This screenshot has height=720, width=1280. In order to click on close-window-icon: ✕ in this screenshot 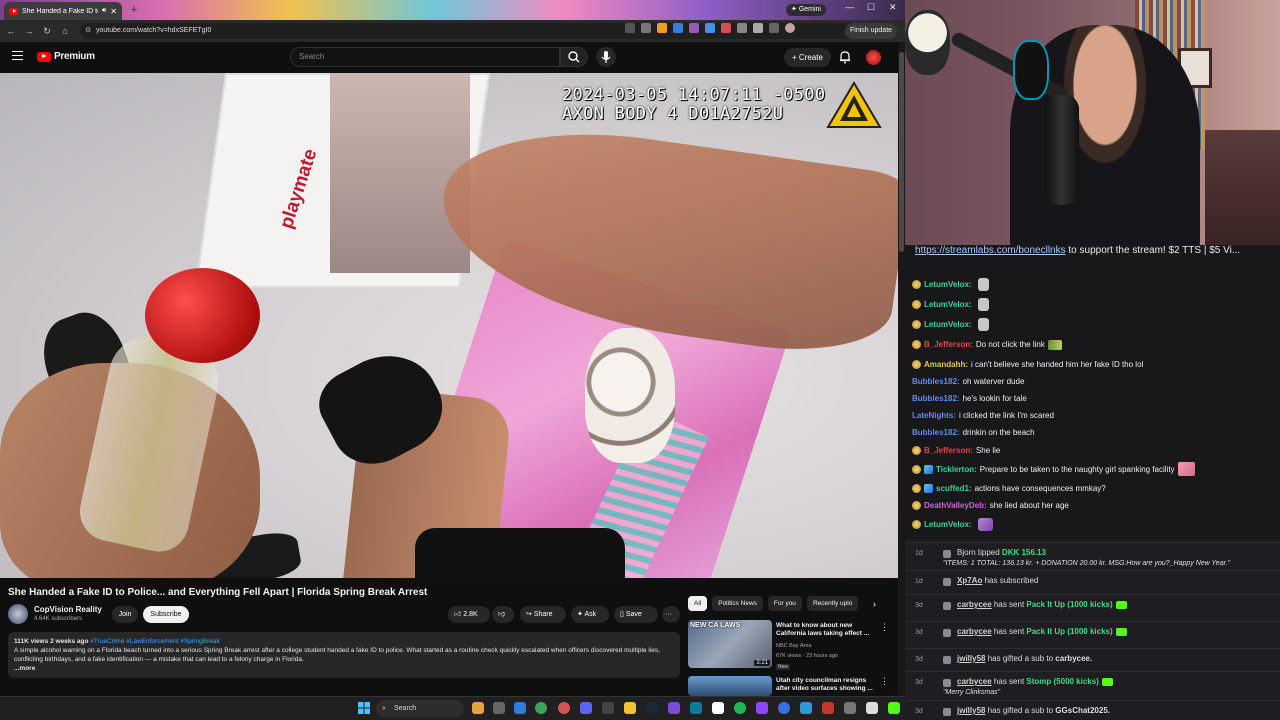, I will do `click(893, 7)`.